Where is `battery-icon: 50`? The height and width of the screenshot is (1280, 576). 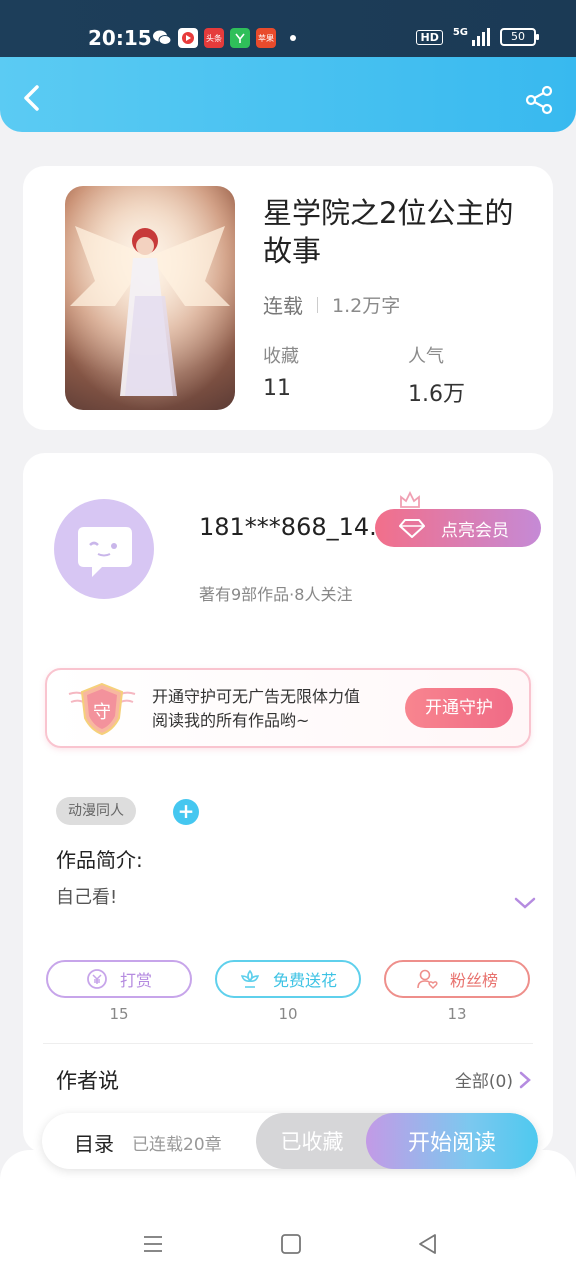 battery-icon: 50 is located at coordinates (519, 37).